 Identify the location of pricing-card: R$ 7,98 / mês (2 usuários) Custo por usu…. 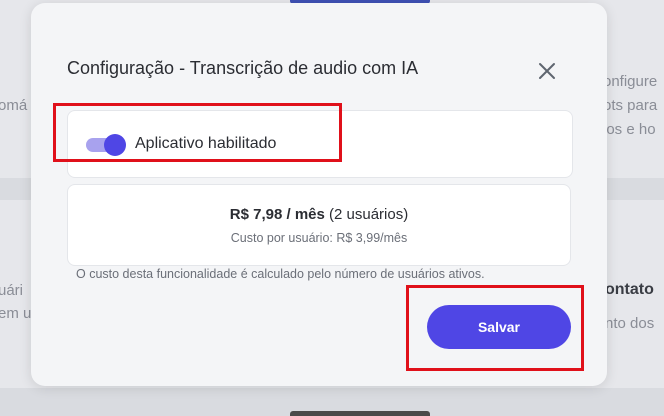
(319, 225).